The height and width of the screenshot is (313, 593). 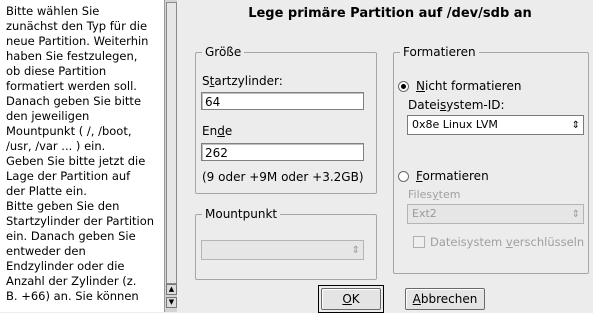 What do you see at coordinates (452, 176) in the screenshot?
I see `do-format-label: Formatieren` at bounding box center [452, 176].